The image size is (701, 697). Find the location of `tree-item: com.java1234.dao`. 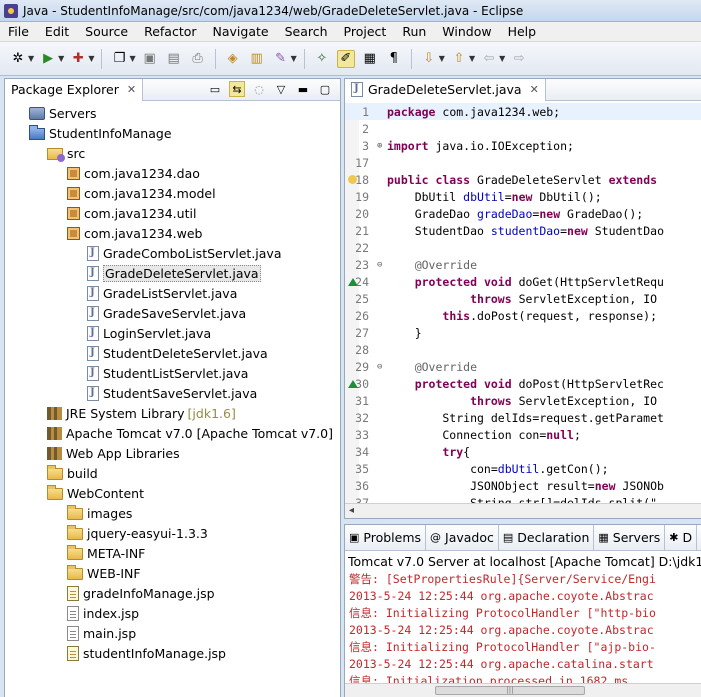

tree-item: com.java1234.dao is located at coordinates (172, 173).